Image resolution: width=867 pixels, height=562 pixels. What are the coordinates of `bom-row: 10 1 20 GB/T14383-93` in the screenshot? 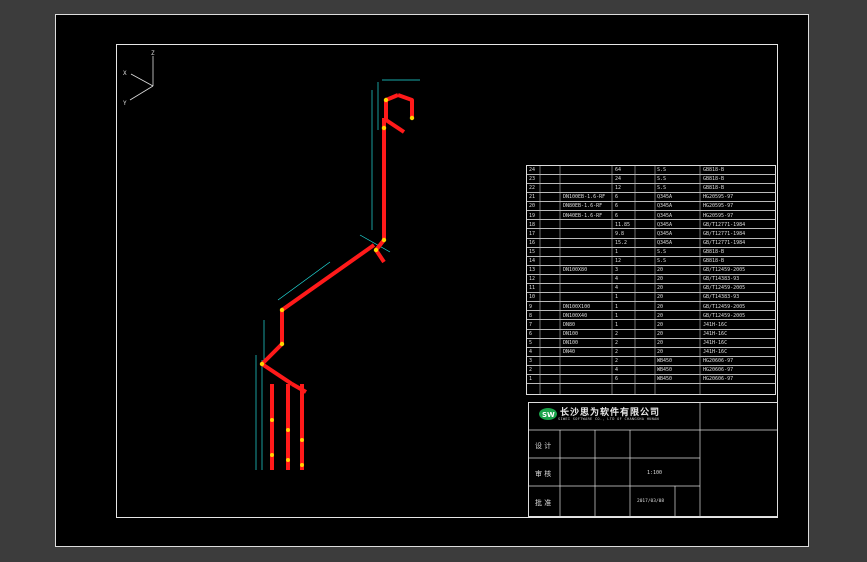 It's located at (651, 298).